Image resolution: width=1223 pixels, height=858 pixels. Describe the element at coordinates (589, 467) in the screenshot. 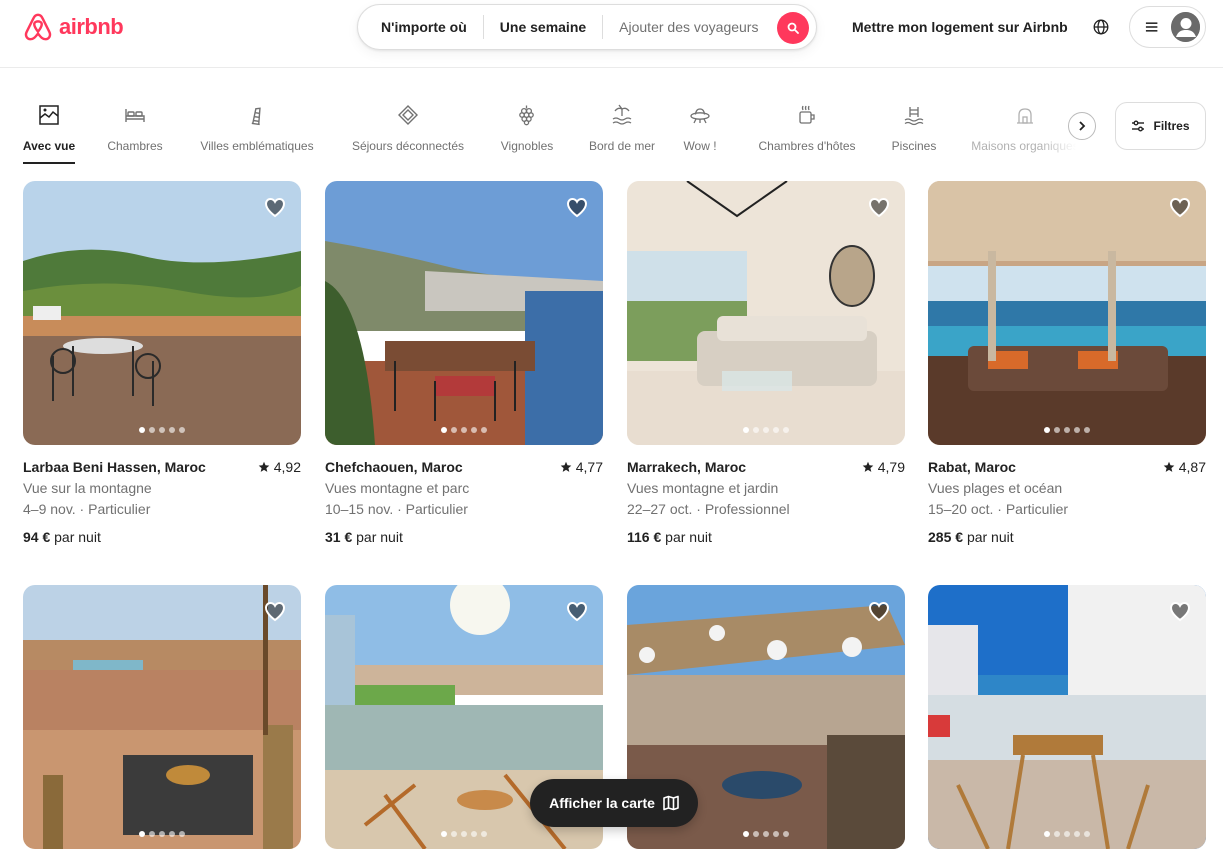

I see `rating-value: 4,77` at that location.